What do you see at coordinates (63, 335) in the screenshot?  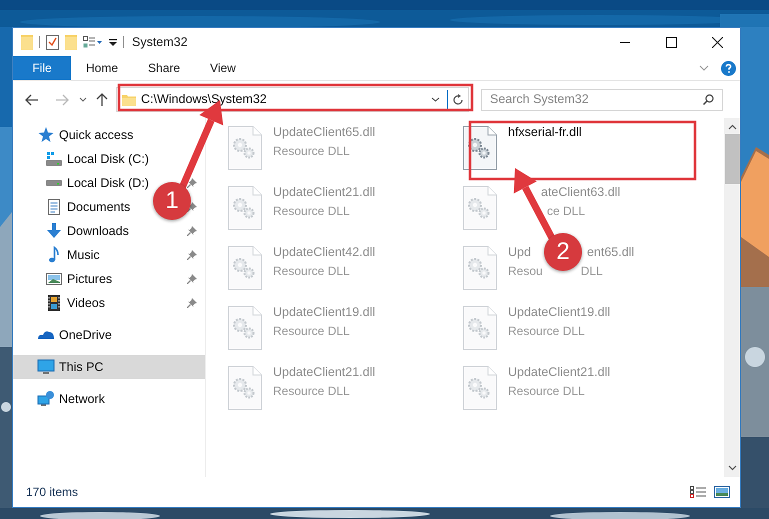 I see `nav-item: OneDrive` at bounding box center [63, 335].